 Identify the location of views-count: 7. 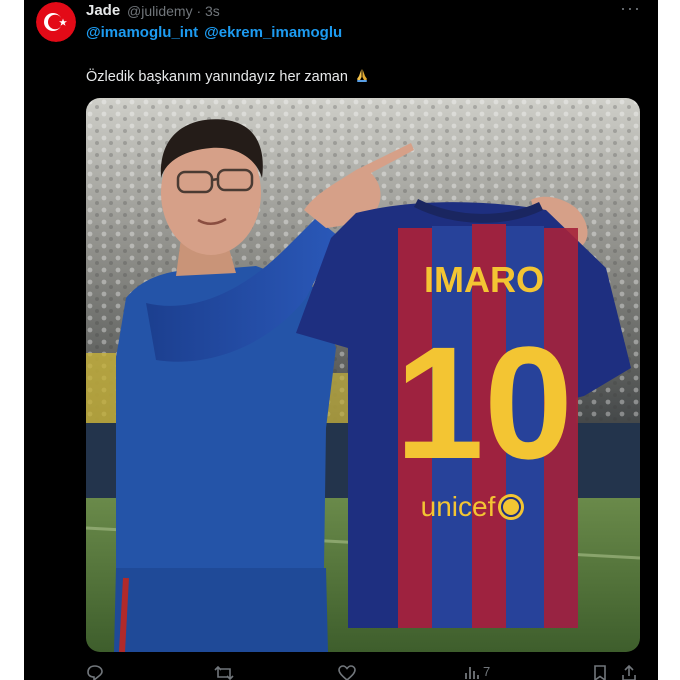
(487, 671).